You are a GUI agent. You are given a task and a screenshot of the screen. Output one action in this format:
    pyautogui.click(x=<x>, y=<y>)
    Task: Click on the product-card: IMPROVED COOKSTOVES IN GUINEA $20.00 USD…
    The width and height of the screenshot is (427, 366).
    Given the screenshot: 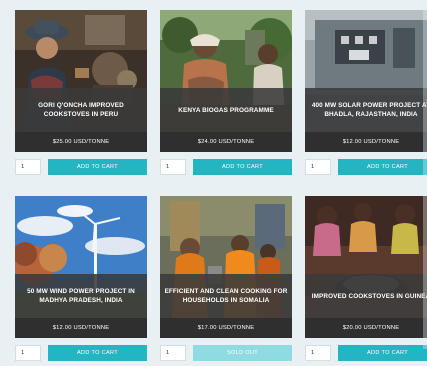 What is the action you would take?
    pyautogui.click(x=366, y=281)
    